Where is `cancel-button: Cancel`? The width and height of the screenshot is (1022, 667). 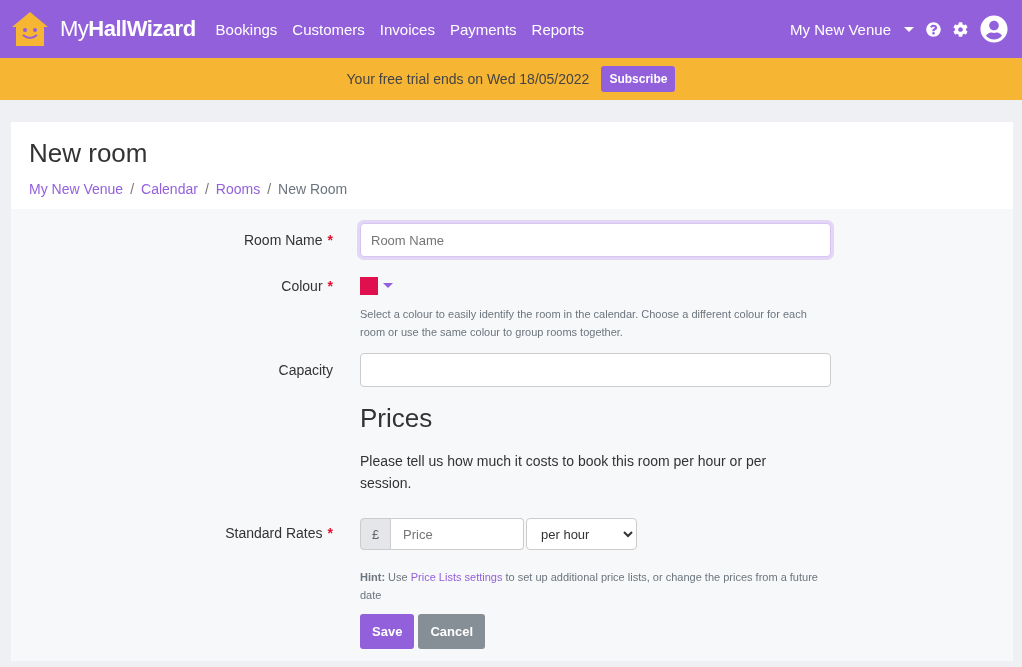
cancel-button: Cancel is located at coordinates (451, 631).